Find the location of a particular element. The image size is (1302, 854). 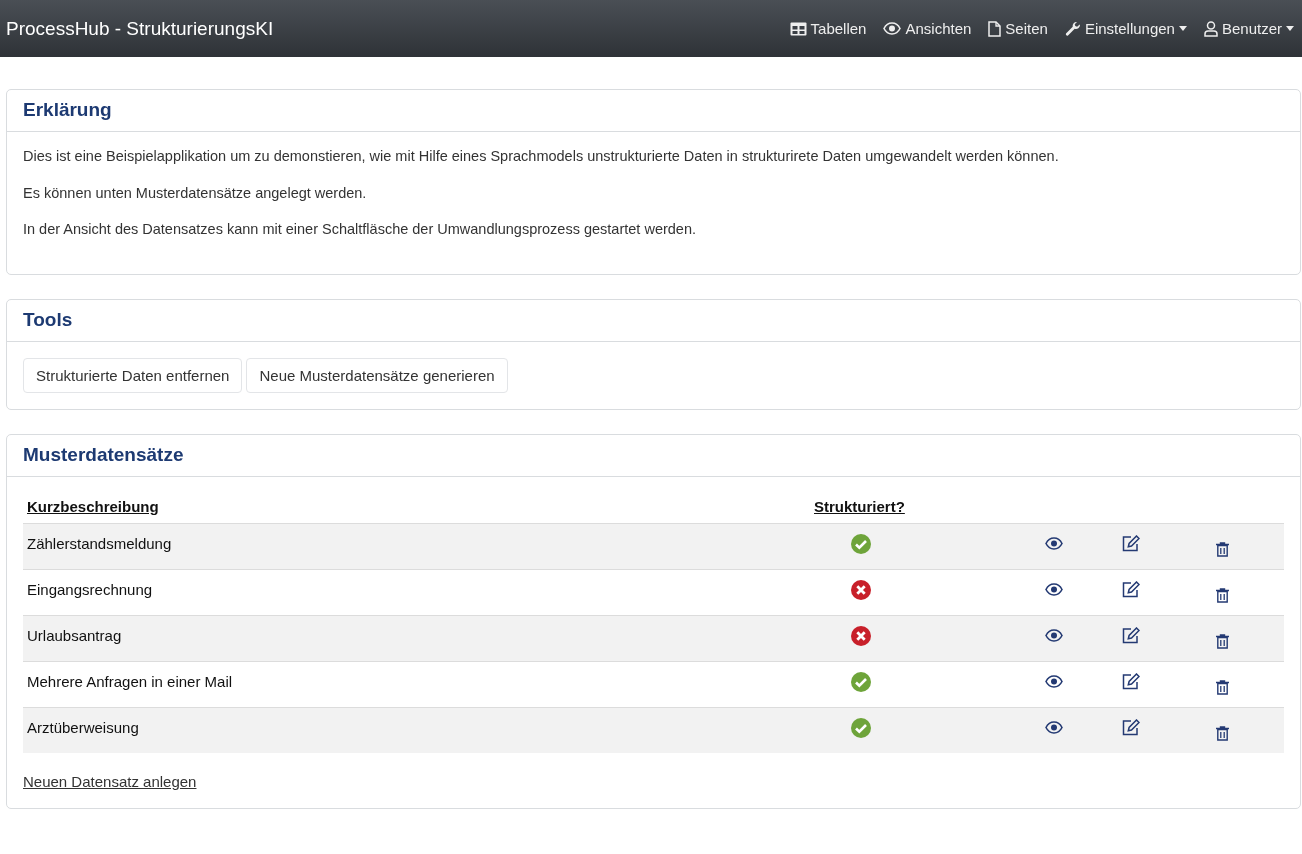

column-header: Kurzbeschreibung is located at coordinates (416, 507).